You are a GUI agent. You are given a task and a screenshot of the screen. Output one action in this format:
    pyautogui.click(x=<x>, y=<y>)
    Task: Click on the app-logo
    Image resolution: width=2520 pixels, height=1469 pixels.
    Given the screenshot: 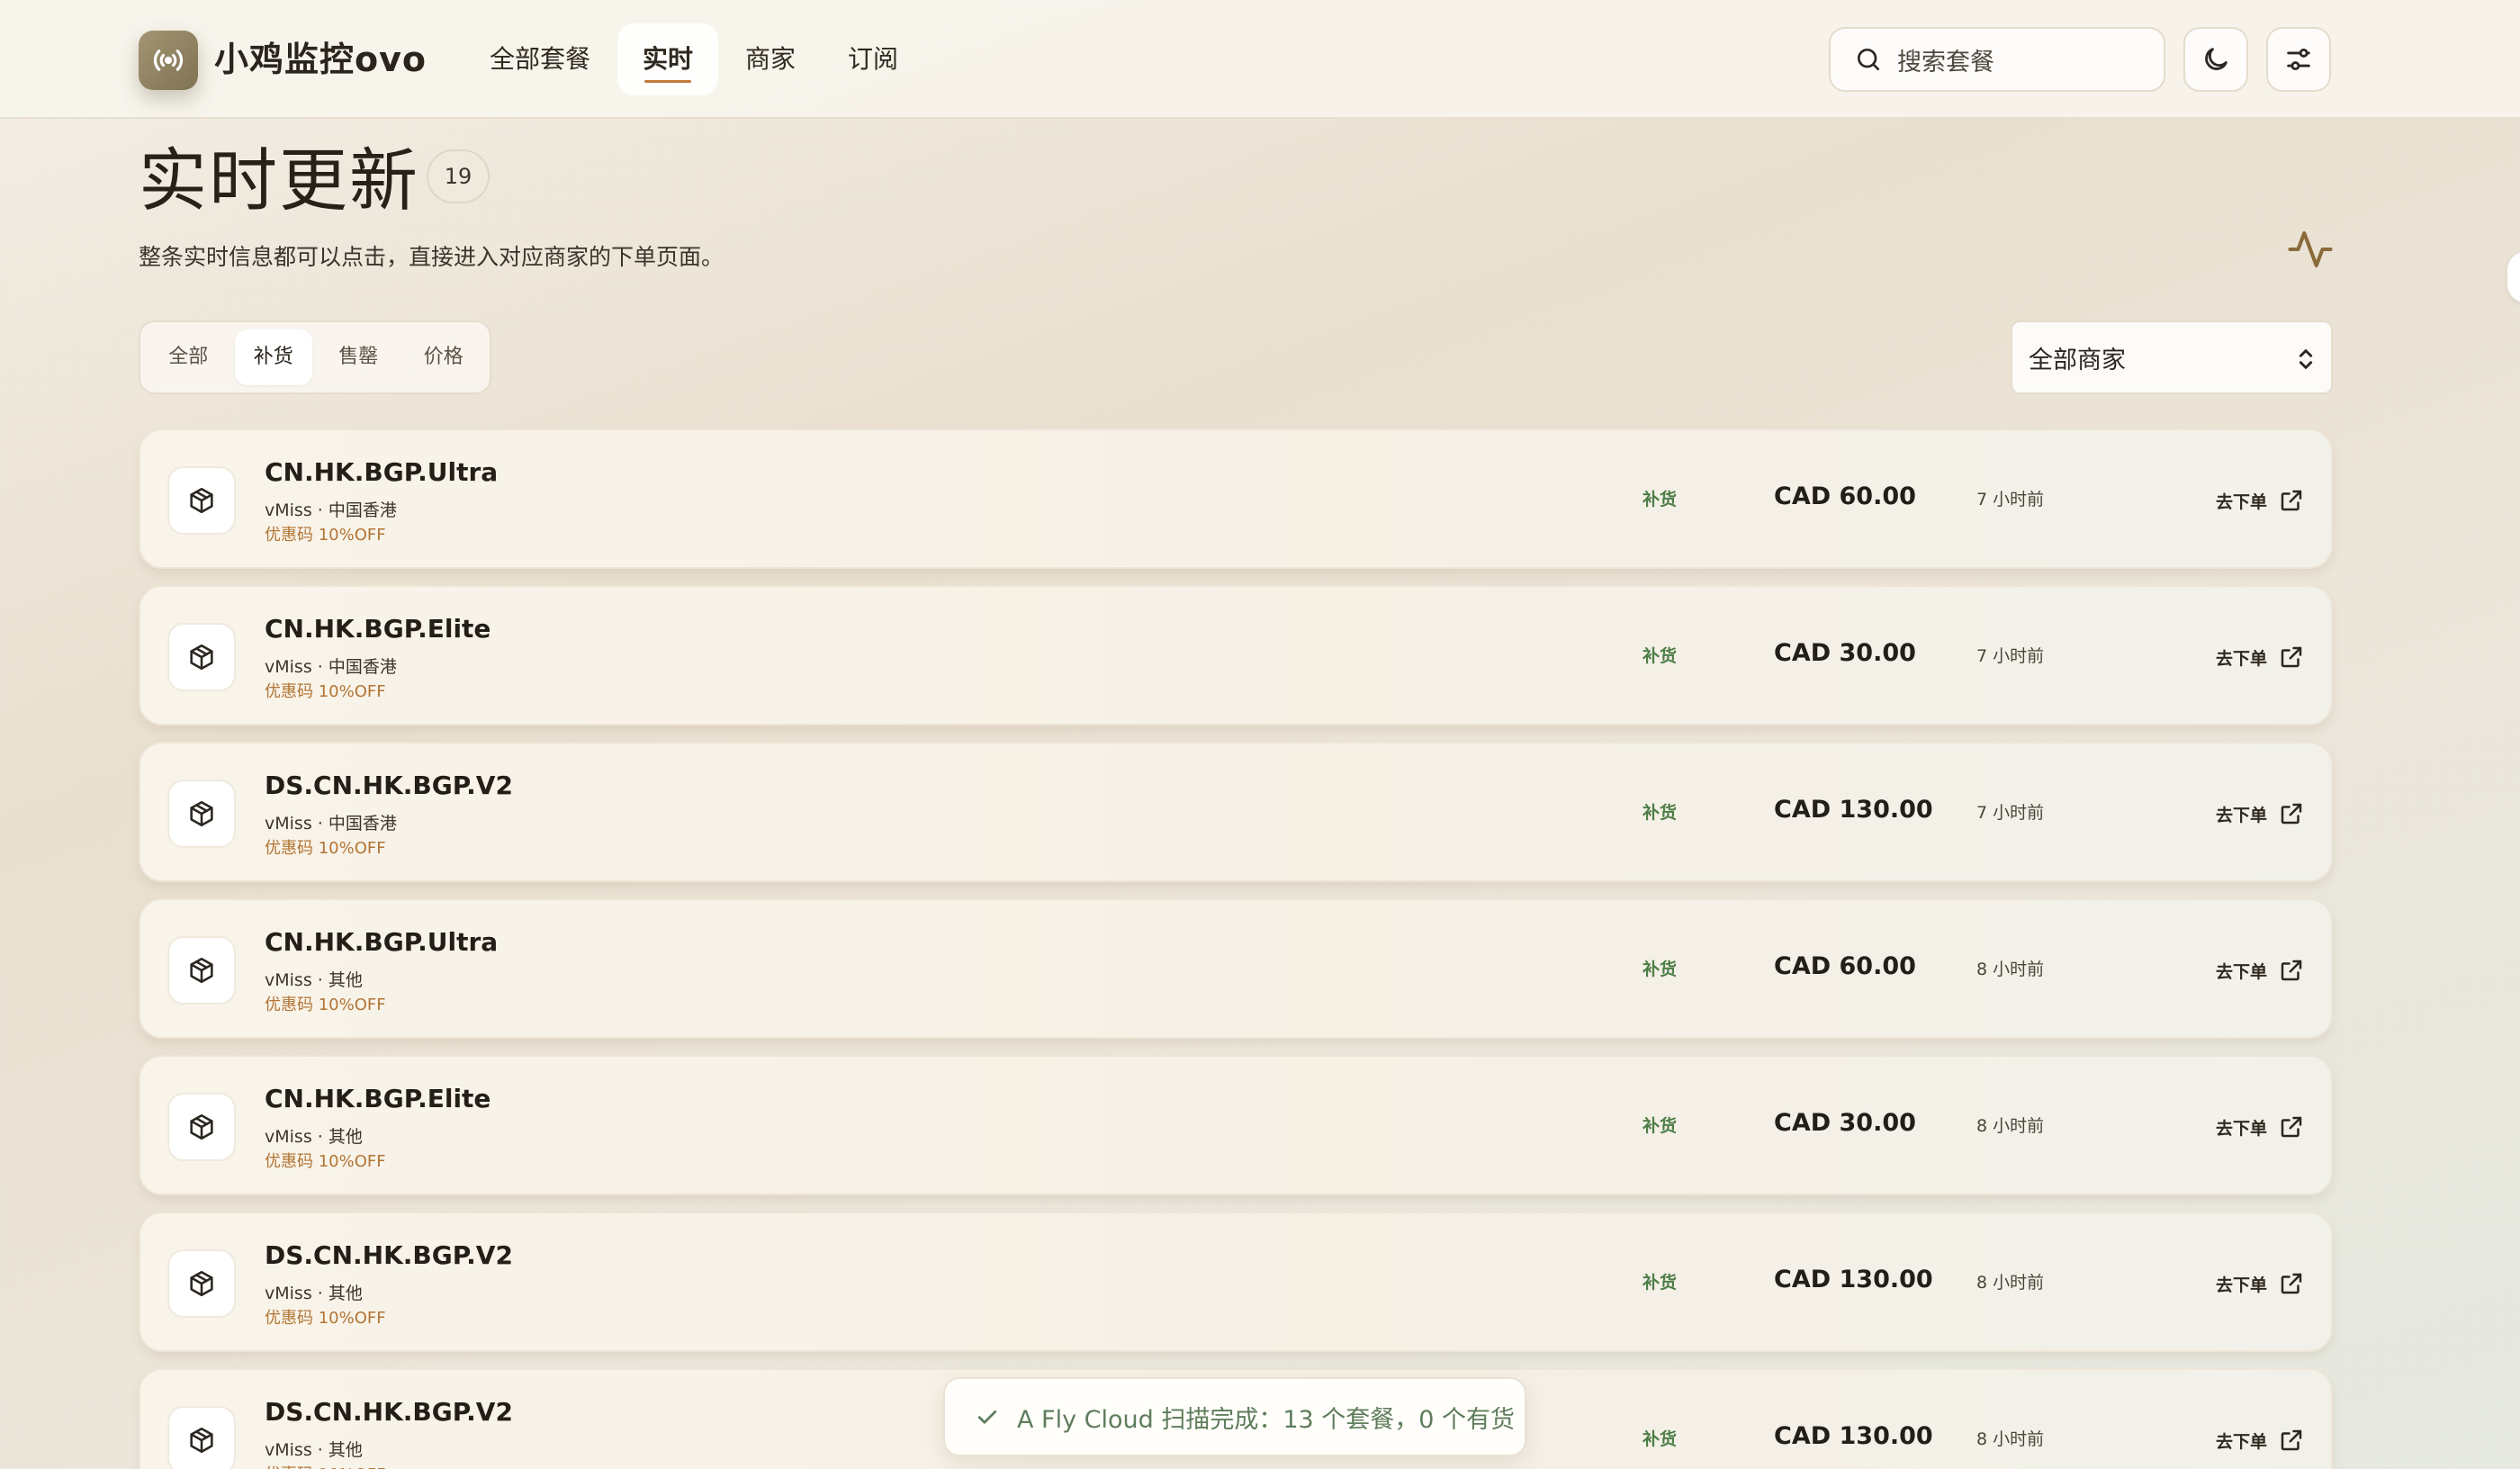 What is the action you would take?
    pyautogui.click(x=168, y=60)
    